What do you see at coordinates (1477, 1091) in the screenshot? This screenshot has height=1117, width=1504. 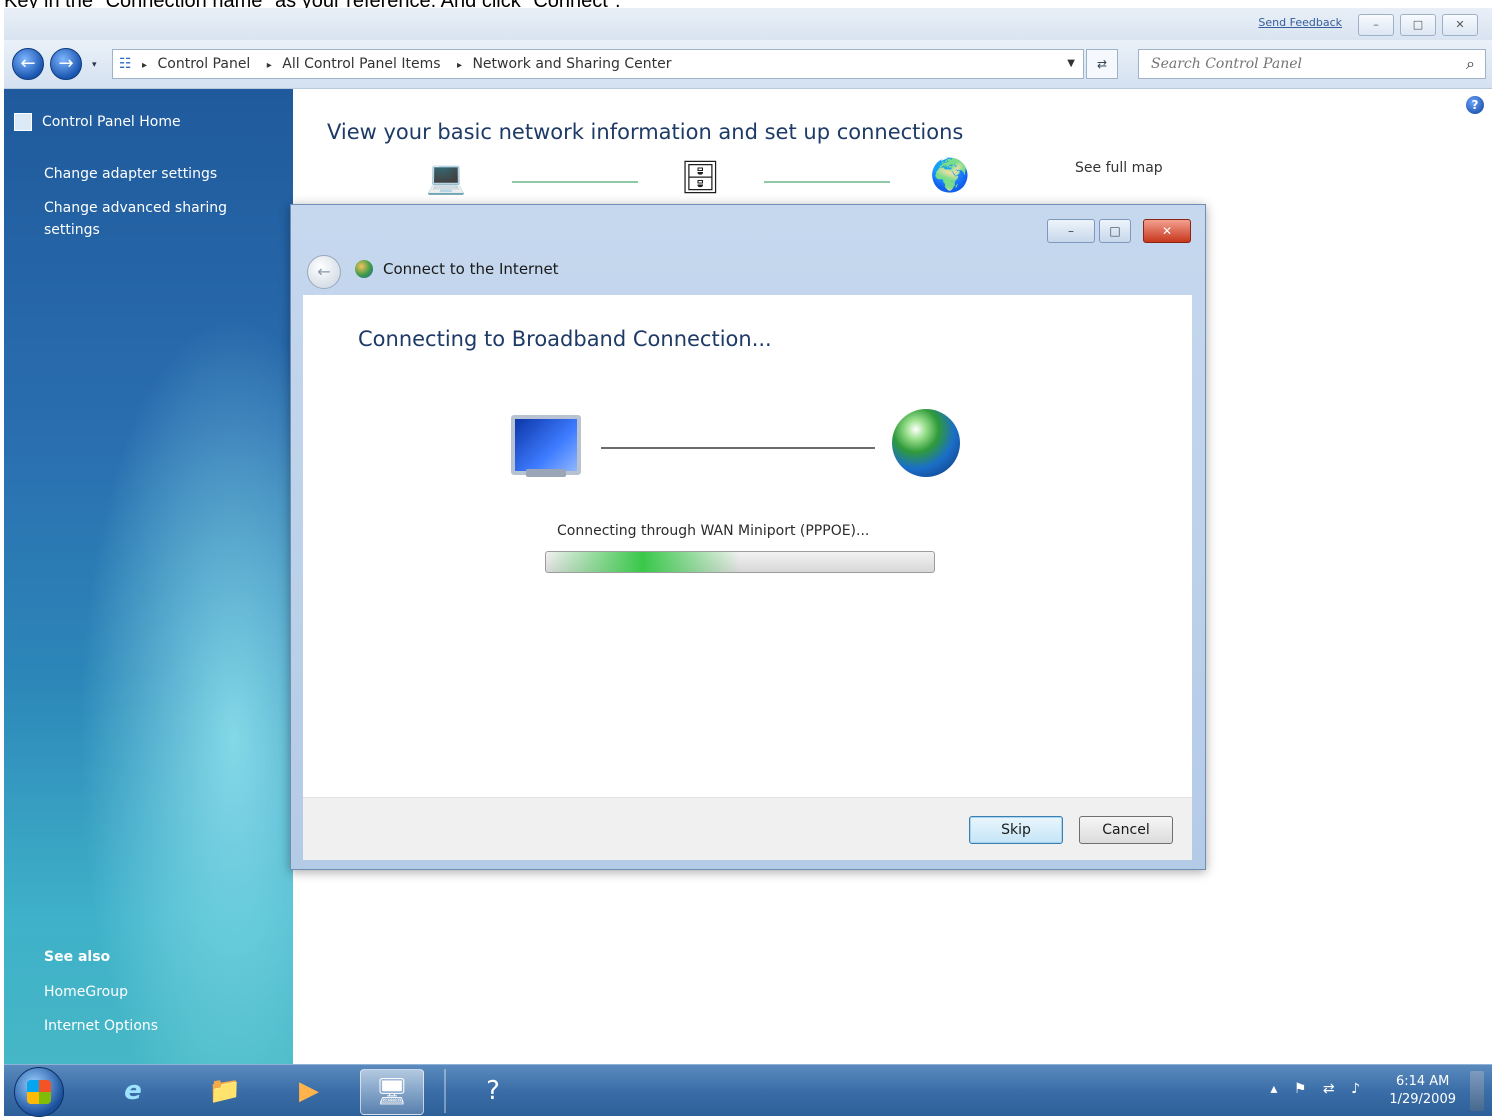 I see `show-desktop-button` at bounding box center [1477, 1091].